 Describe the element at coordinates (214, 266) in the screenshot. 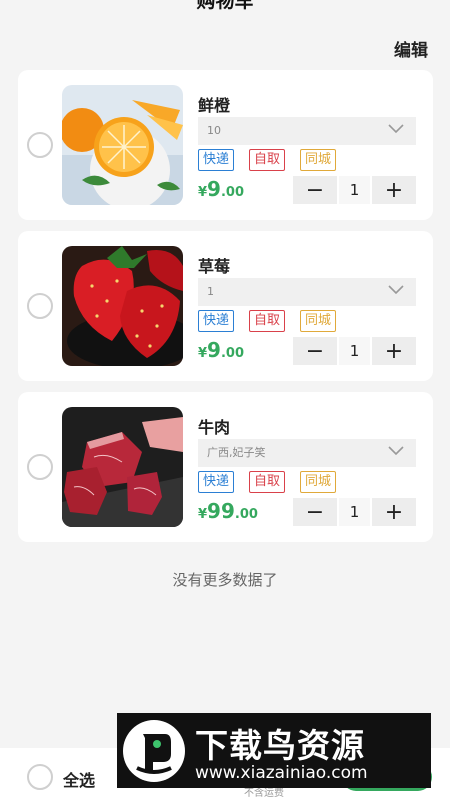

I see `product-name: 草莓` at that location.